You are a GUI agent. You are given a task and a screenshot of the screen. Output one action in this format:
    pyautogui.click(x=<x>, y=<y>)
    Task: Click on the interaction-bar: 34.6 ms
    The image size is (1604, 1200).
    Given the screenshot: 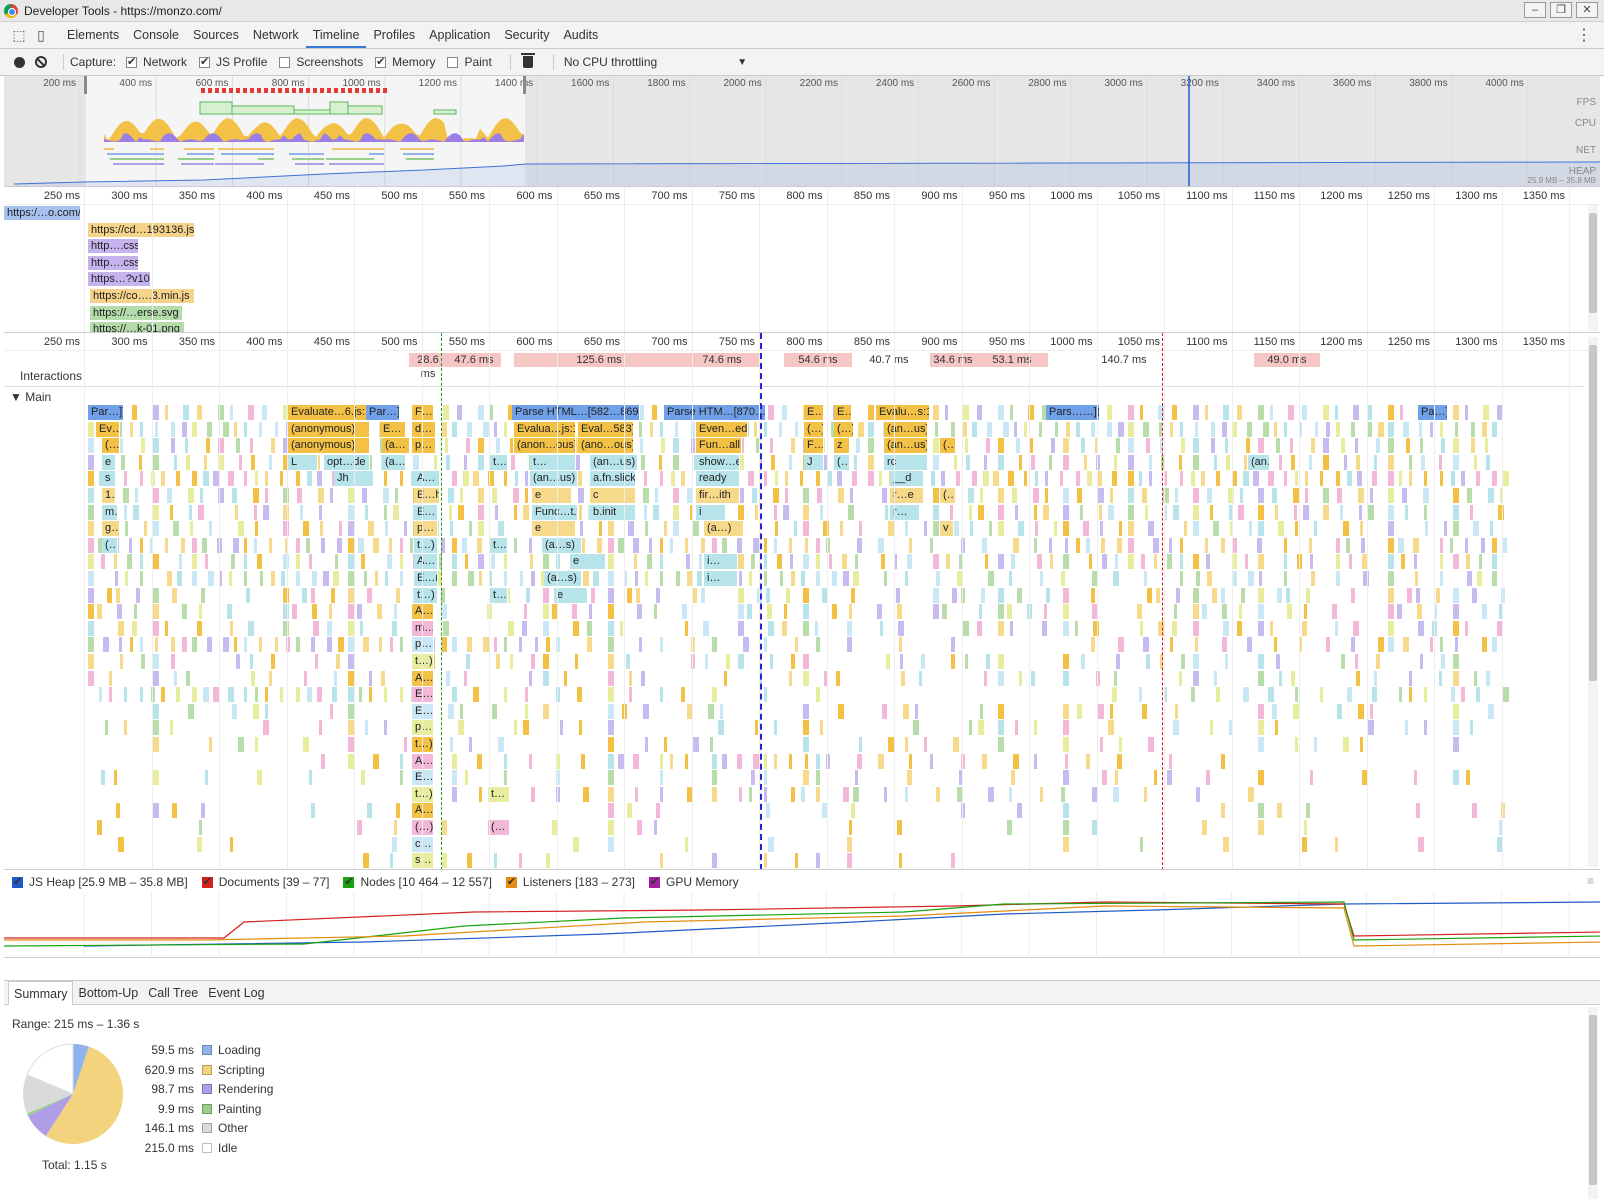 What is the action you would take?
    pyautogui.click(x=953, y=360)
    